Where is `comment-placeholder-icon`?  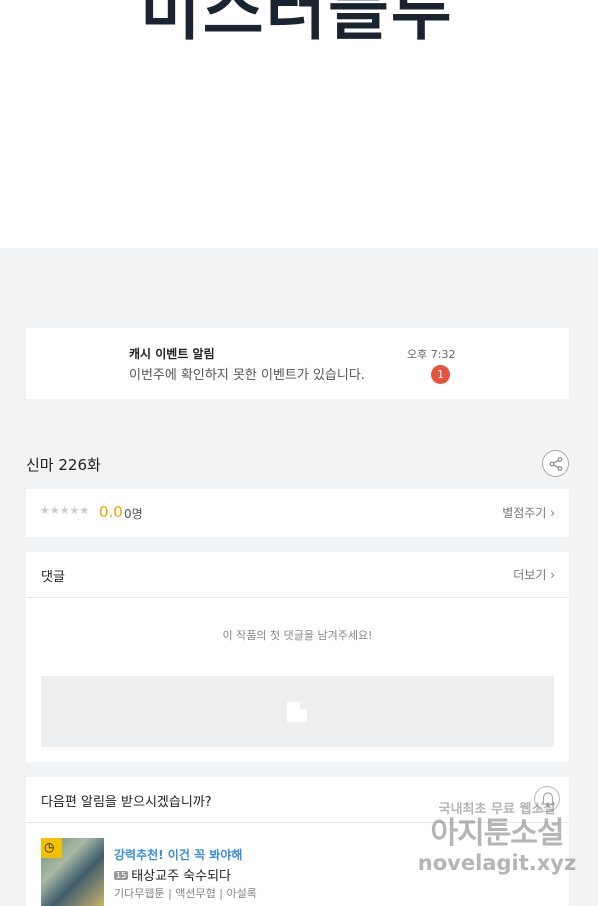
comment-placeholder-icon is located at coordinates (297, 712).